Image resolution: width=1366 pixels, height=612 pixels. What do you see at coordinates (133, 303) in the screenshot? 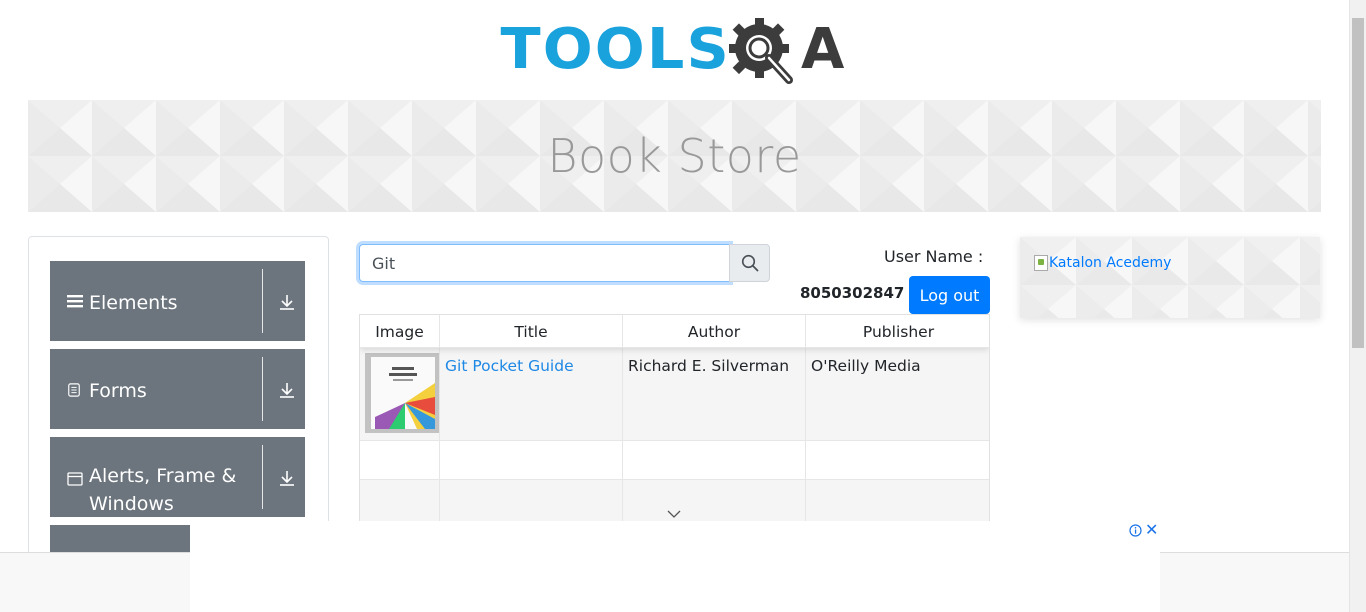
I see `sidebar-group-label: Elements` at bounding box center [133, 303].